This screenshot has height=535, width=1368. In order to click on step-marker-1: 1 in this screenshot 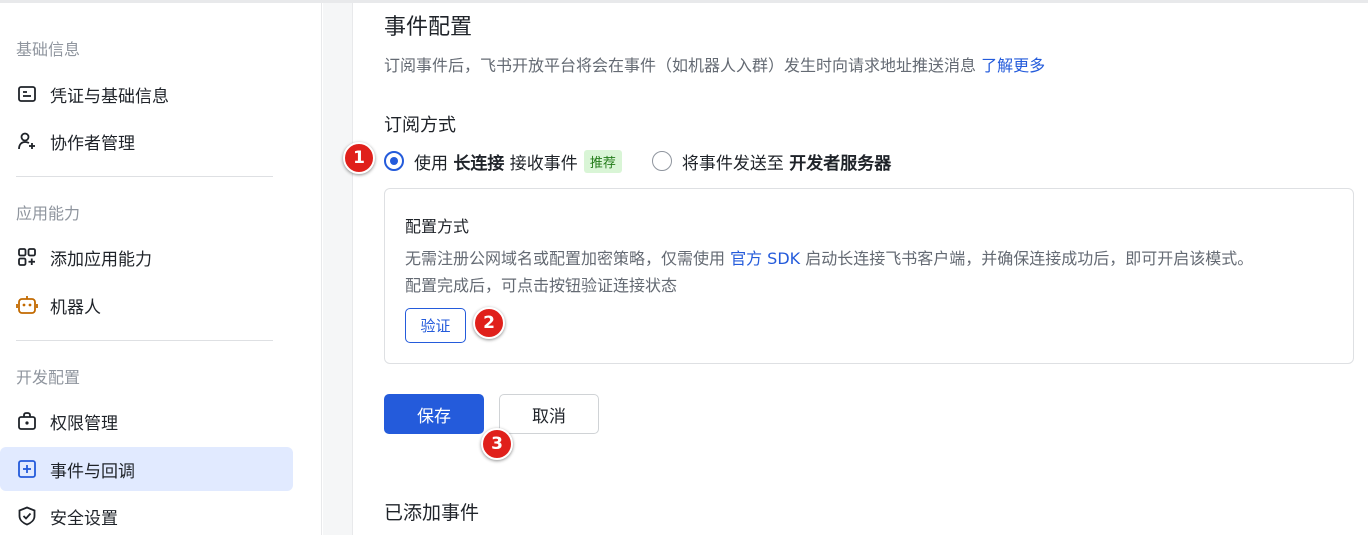, I will do `click(359, 158)`.